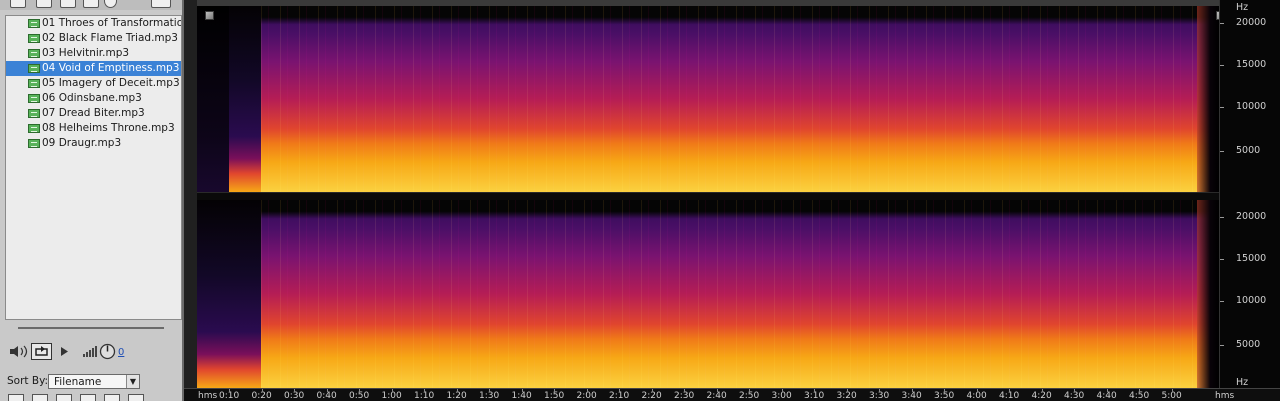 The image size is (1280, 401). What do you see at coordinates (40, 397) in the screenshot?
I see `export-icon` at bounding box center [40, 397].